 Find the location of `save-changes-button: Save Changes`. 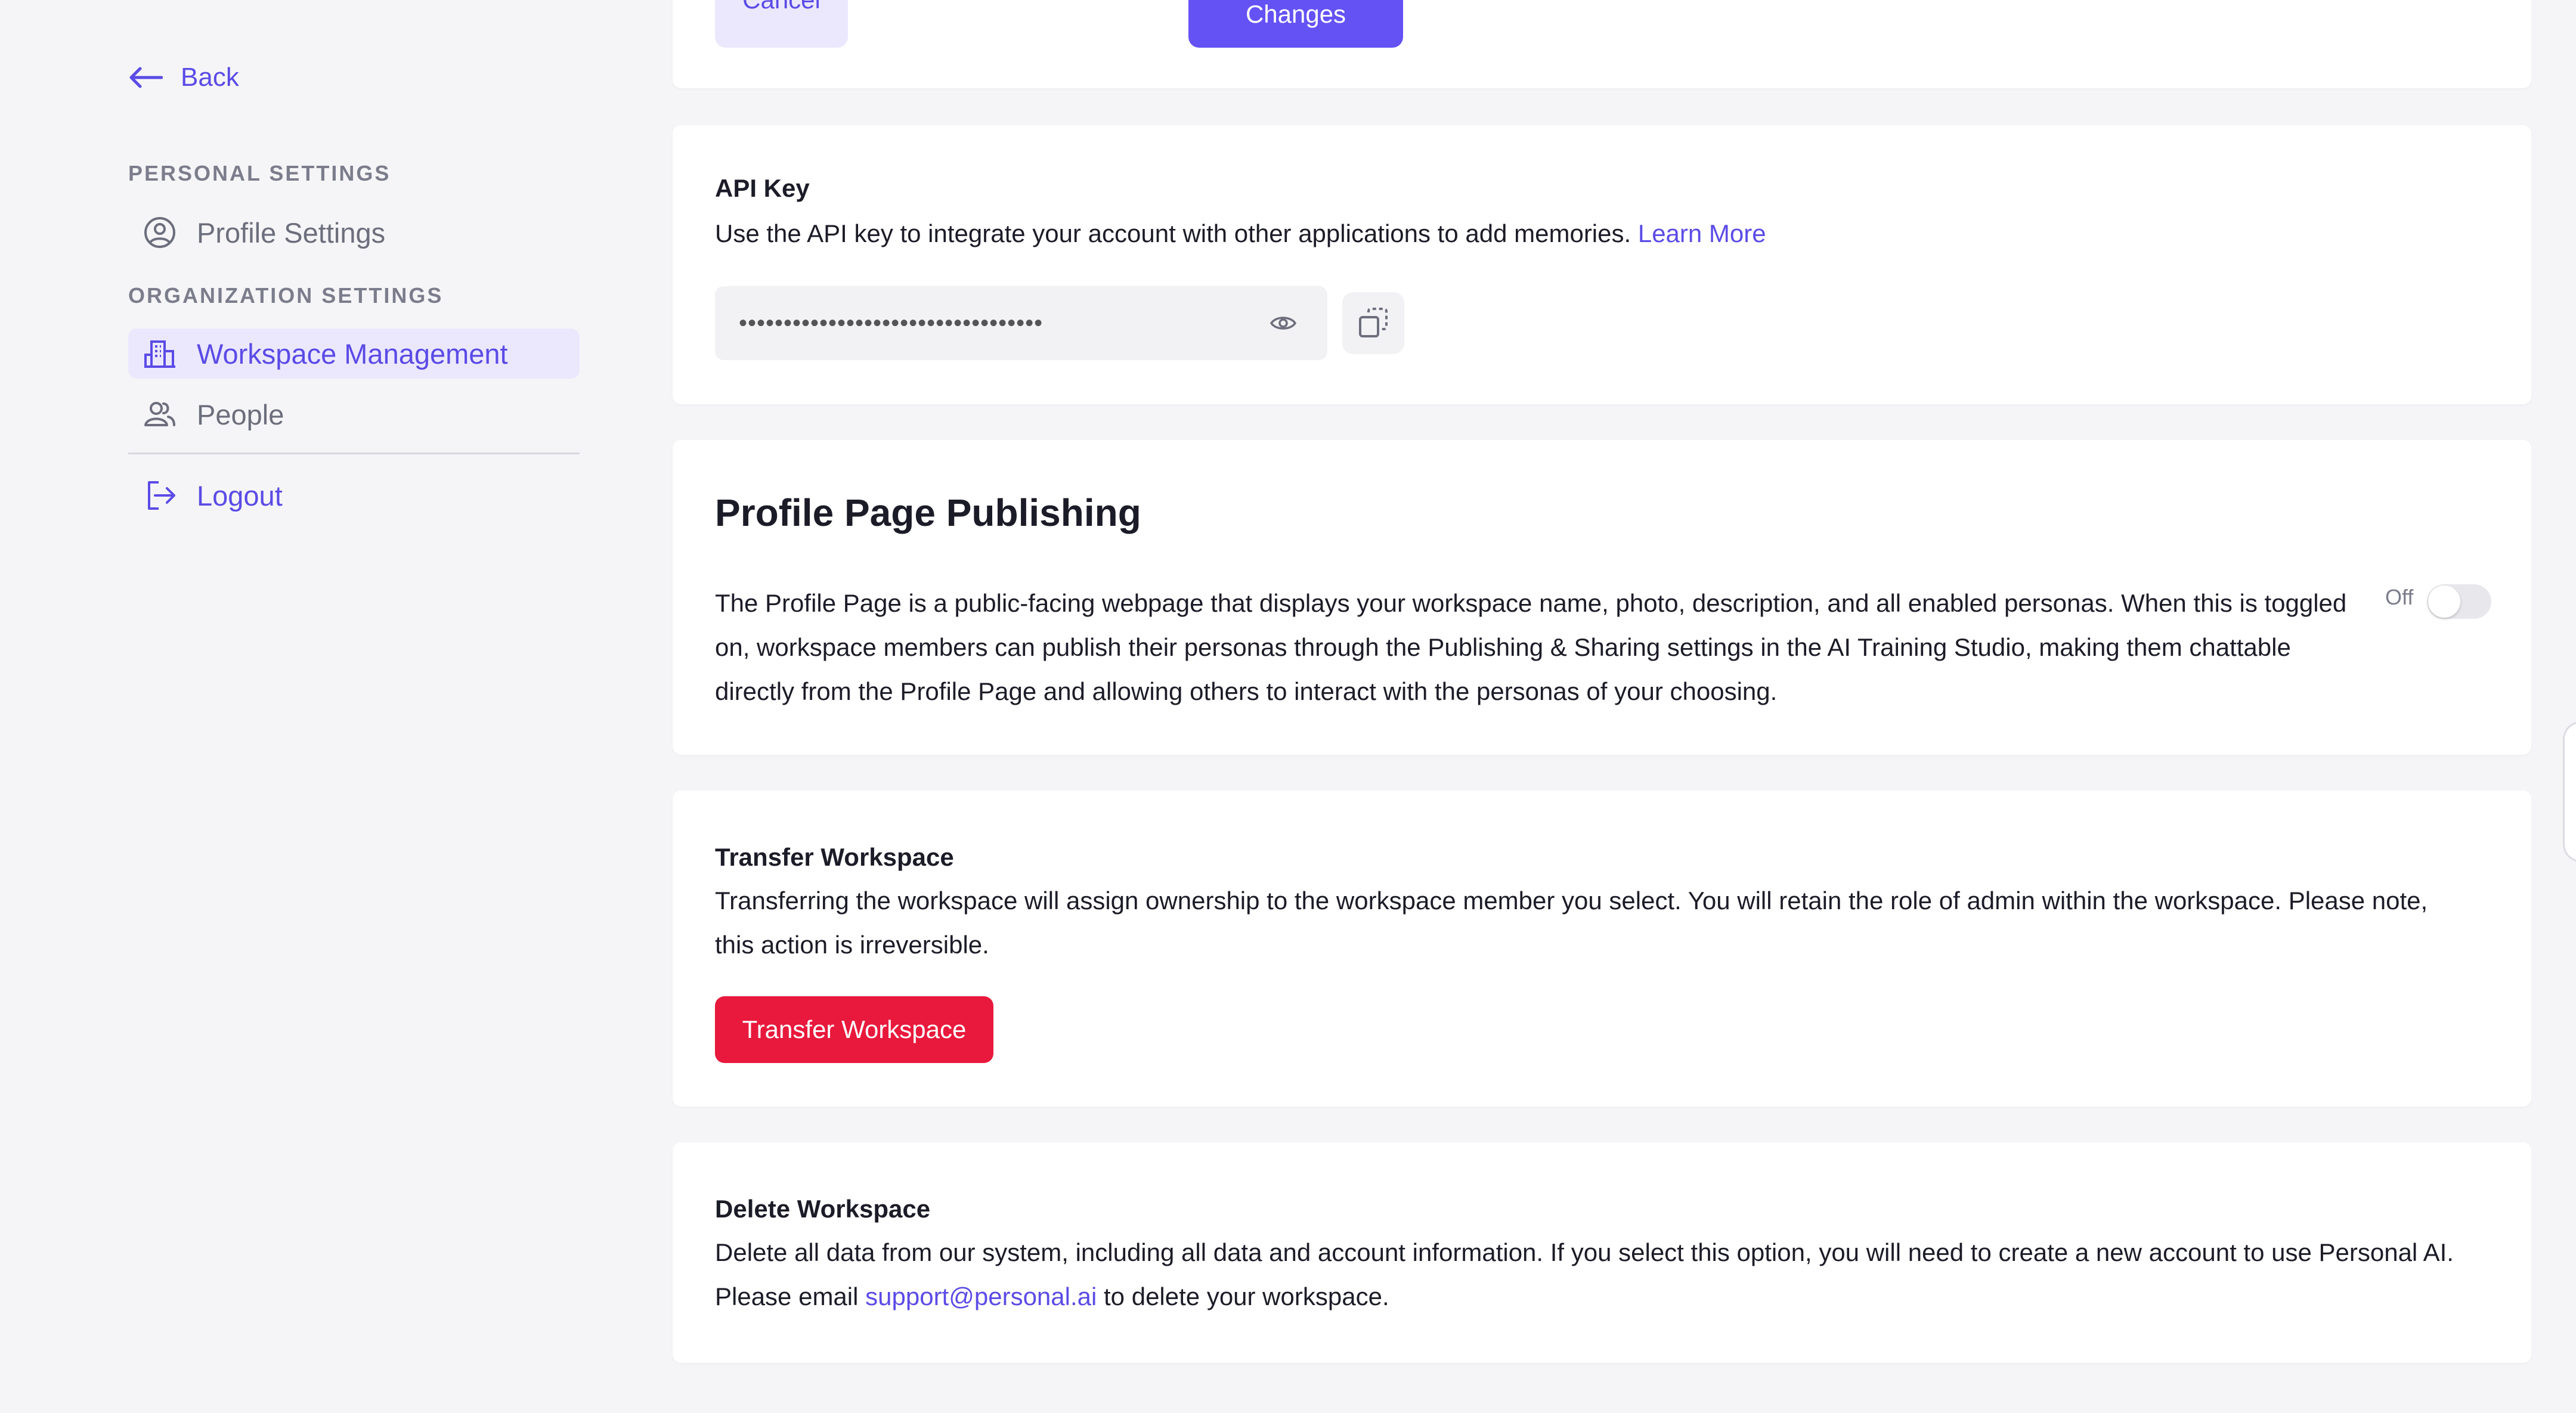

save-changes-button: Save Changes is located at coordinates (1295, 24).